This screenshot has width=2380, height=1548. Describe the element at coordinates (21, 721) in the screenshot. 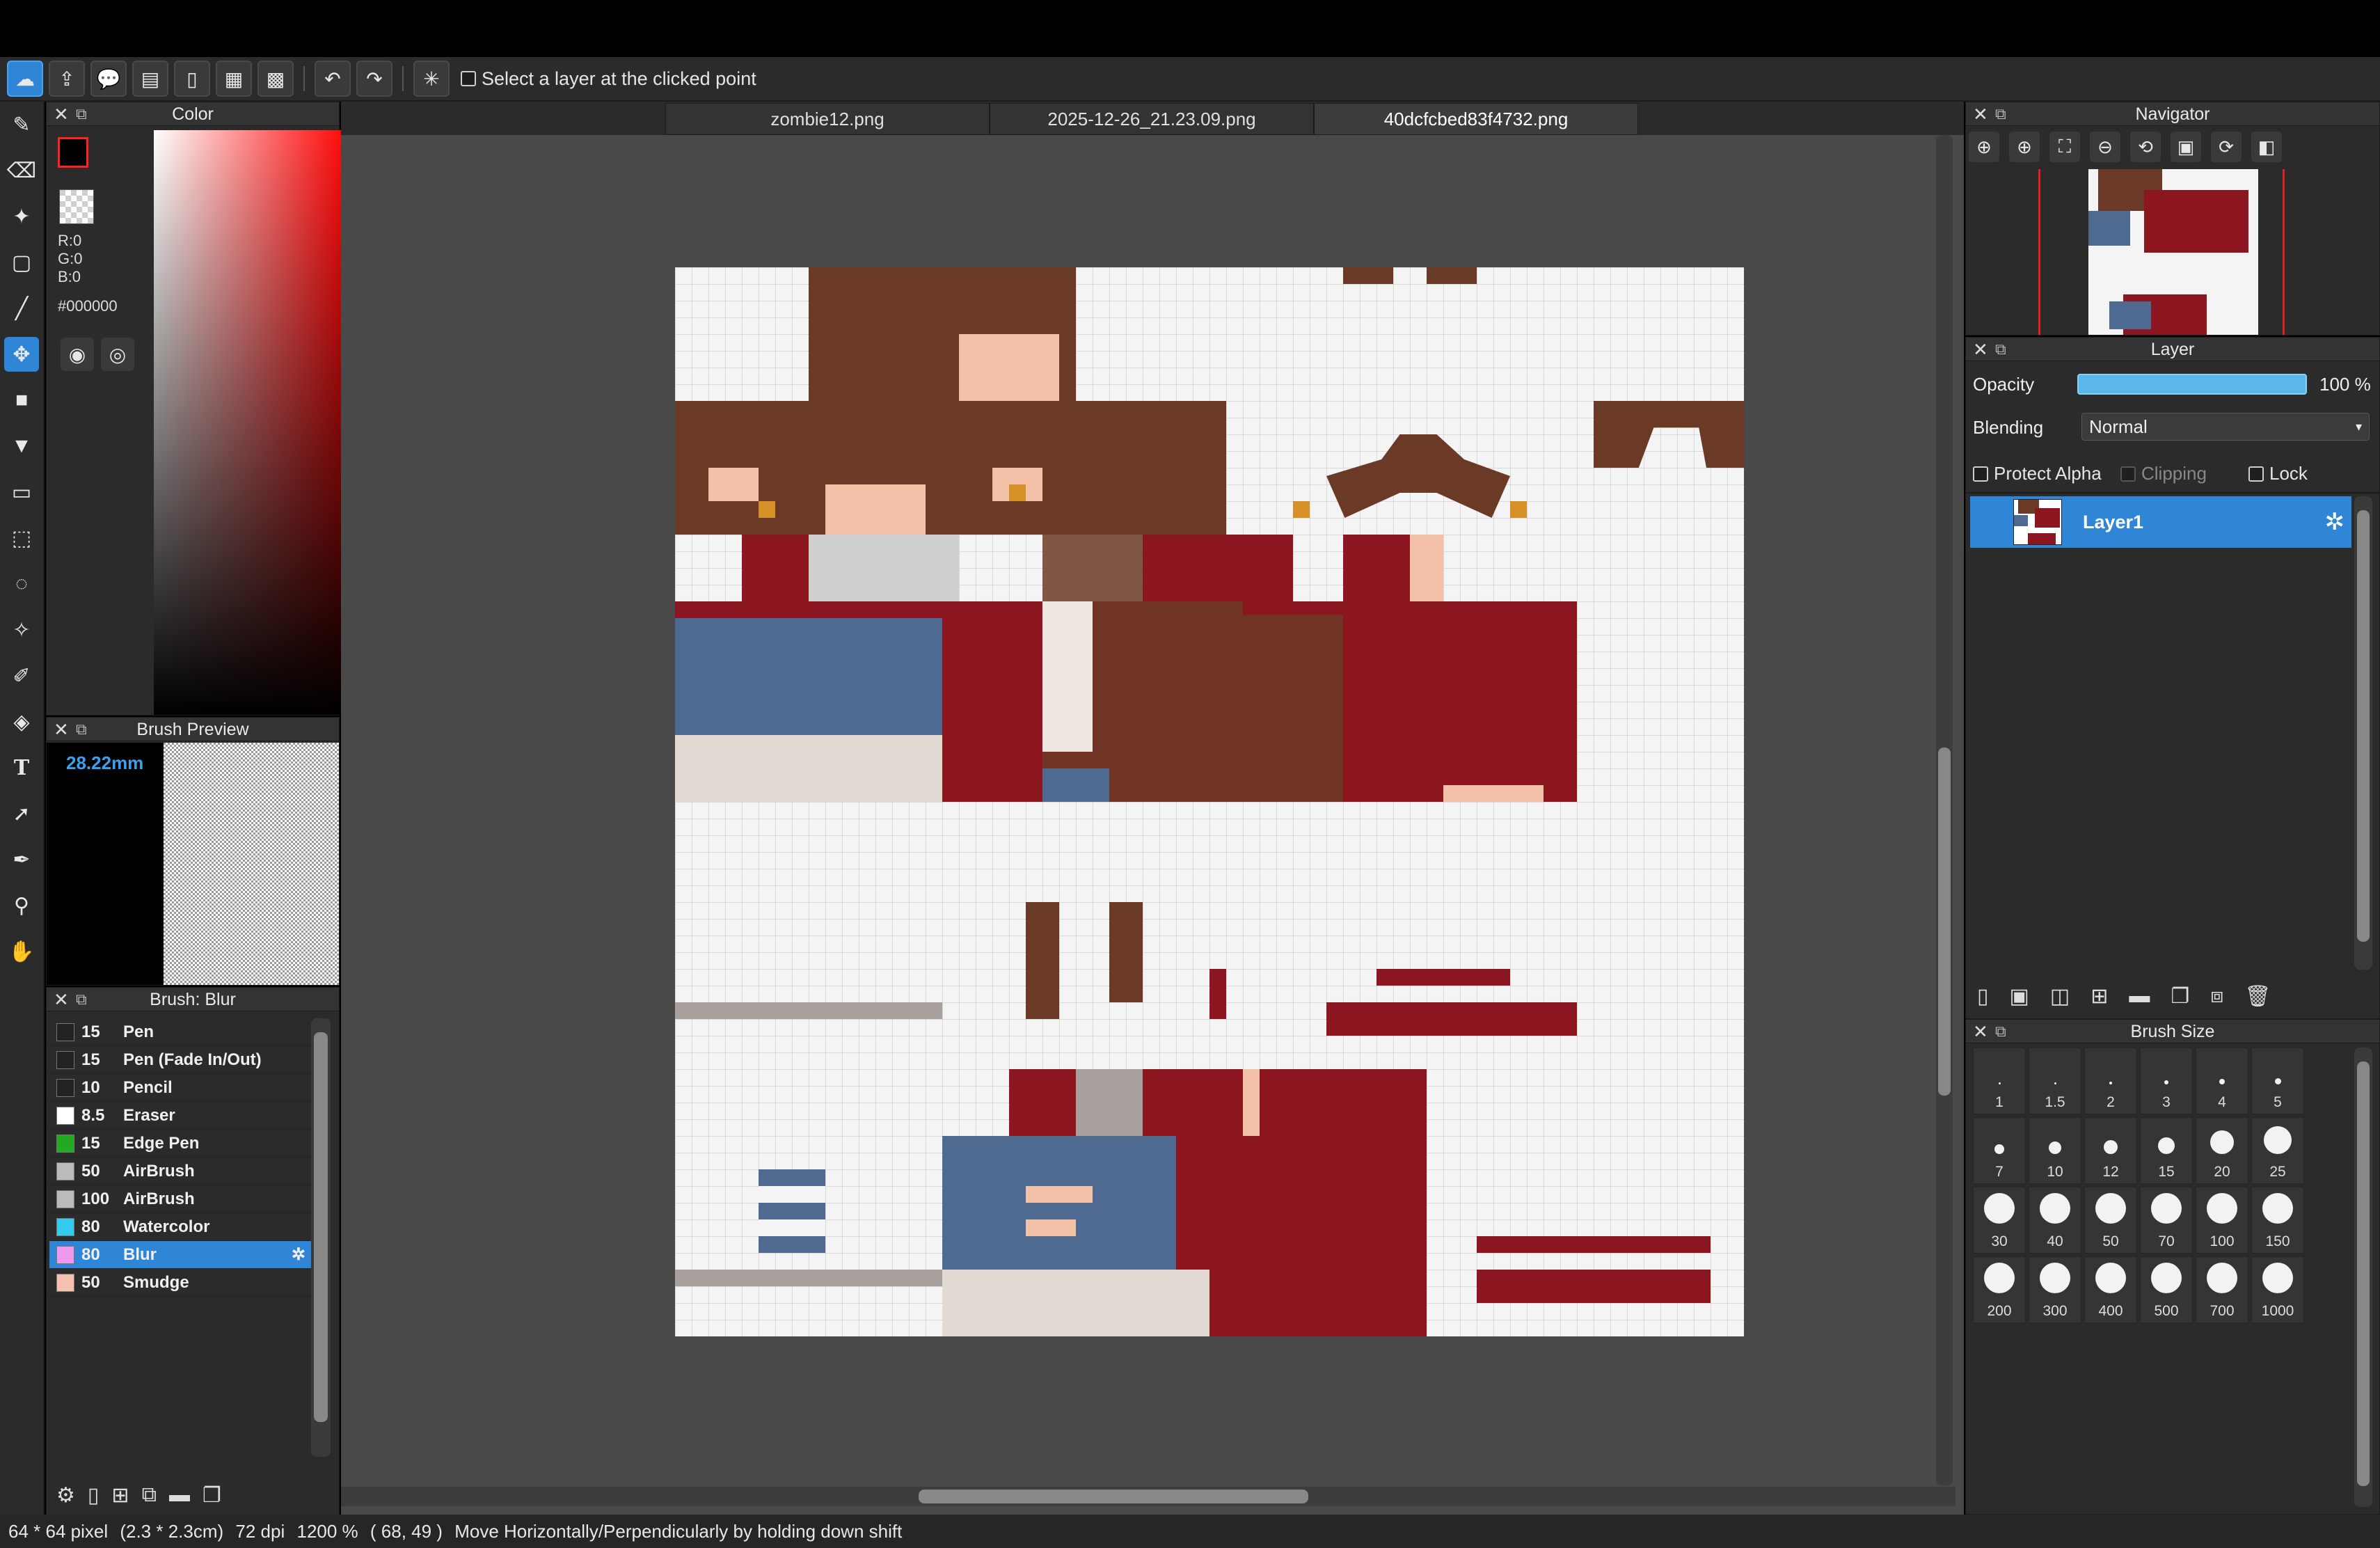

I see `select-eraser-tool-icon: ◈` at that location.